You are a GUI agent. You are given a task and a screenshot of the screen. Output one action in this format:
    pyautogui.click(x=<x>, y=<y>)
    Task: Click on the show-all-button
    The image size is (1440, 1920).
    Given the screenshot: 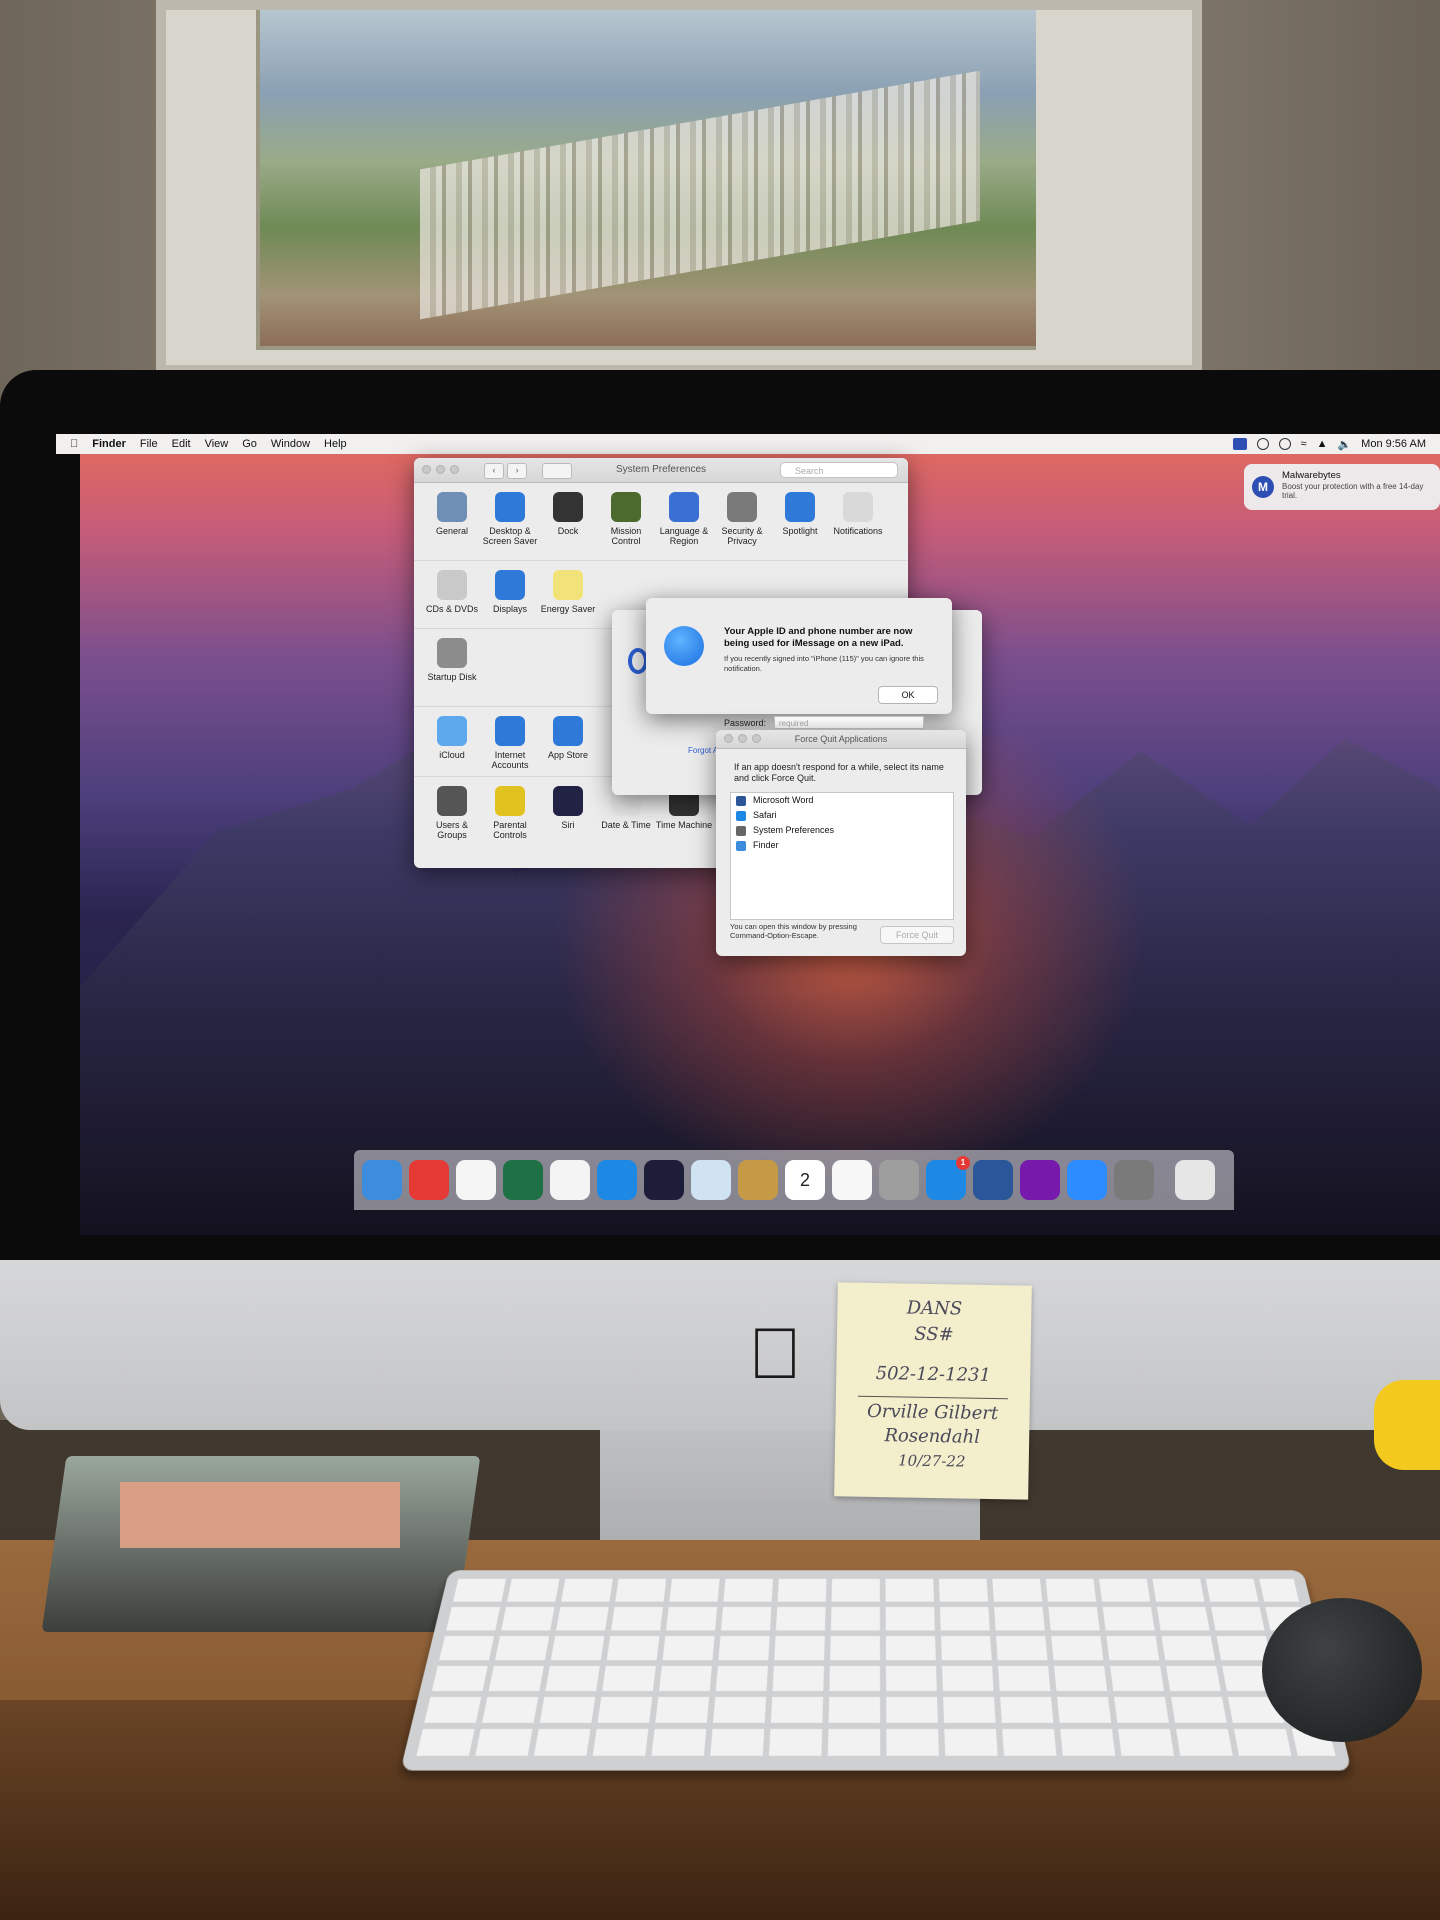 What is the action you would take?
    pyautogui.click(x=557, y=471)
    